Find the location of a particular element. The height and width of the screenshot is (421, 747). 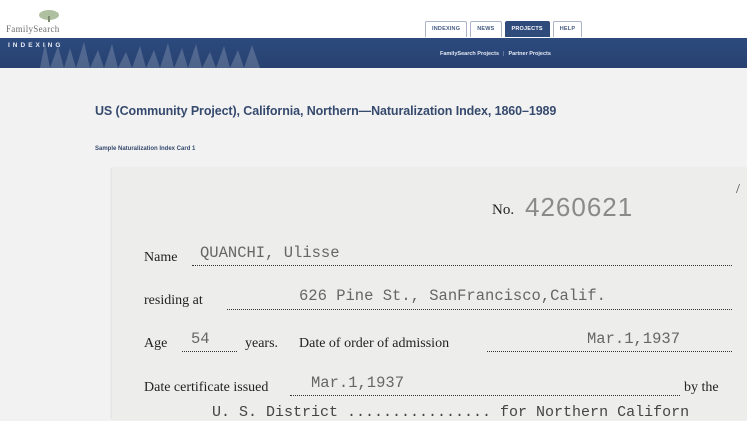

certificate-date-label: Date certificate issued is located at coordinates (206, 387).